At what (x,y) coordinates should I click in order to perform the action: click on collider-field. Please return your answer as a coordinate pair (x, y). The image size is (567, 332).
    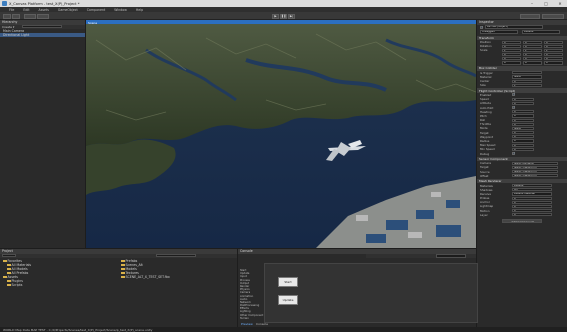
    Looking at the image, I should click on (527, 73).